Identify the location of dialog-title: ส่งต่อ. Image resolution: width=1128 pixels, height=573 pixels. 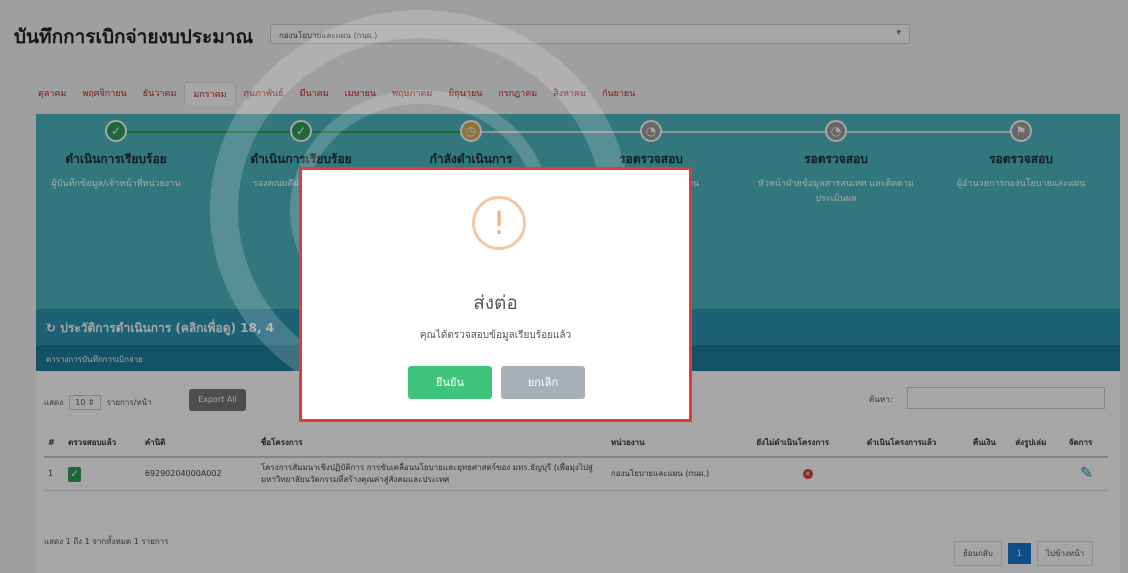
(495, 303).